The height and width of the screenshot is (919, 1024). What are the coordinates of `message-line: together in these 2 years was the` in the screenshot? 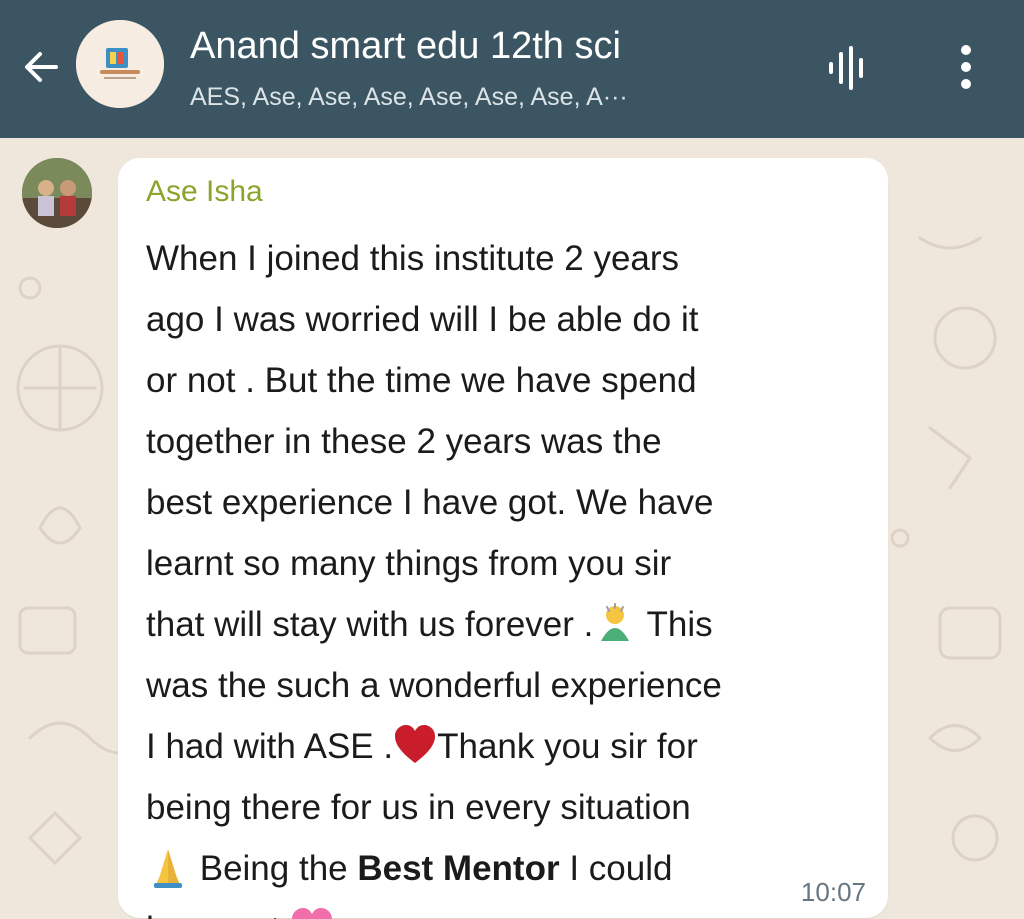 It's located at (404, 441).